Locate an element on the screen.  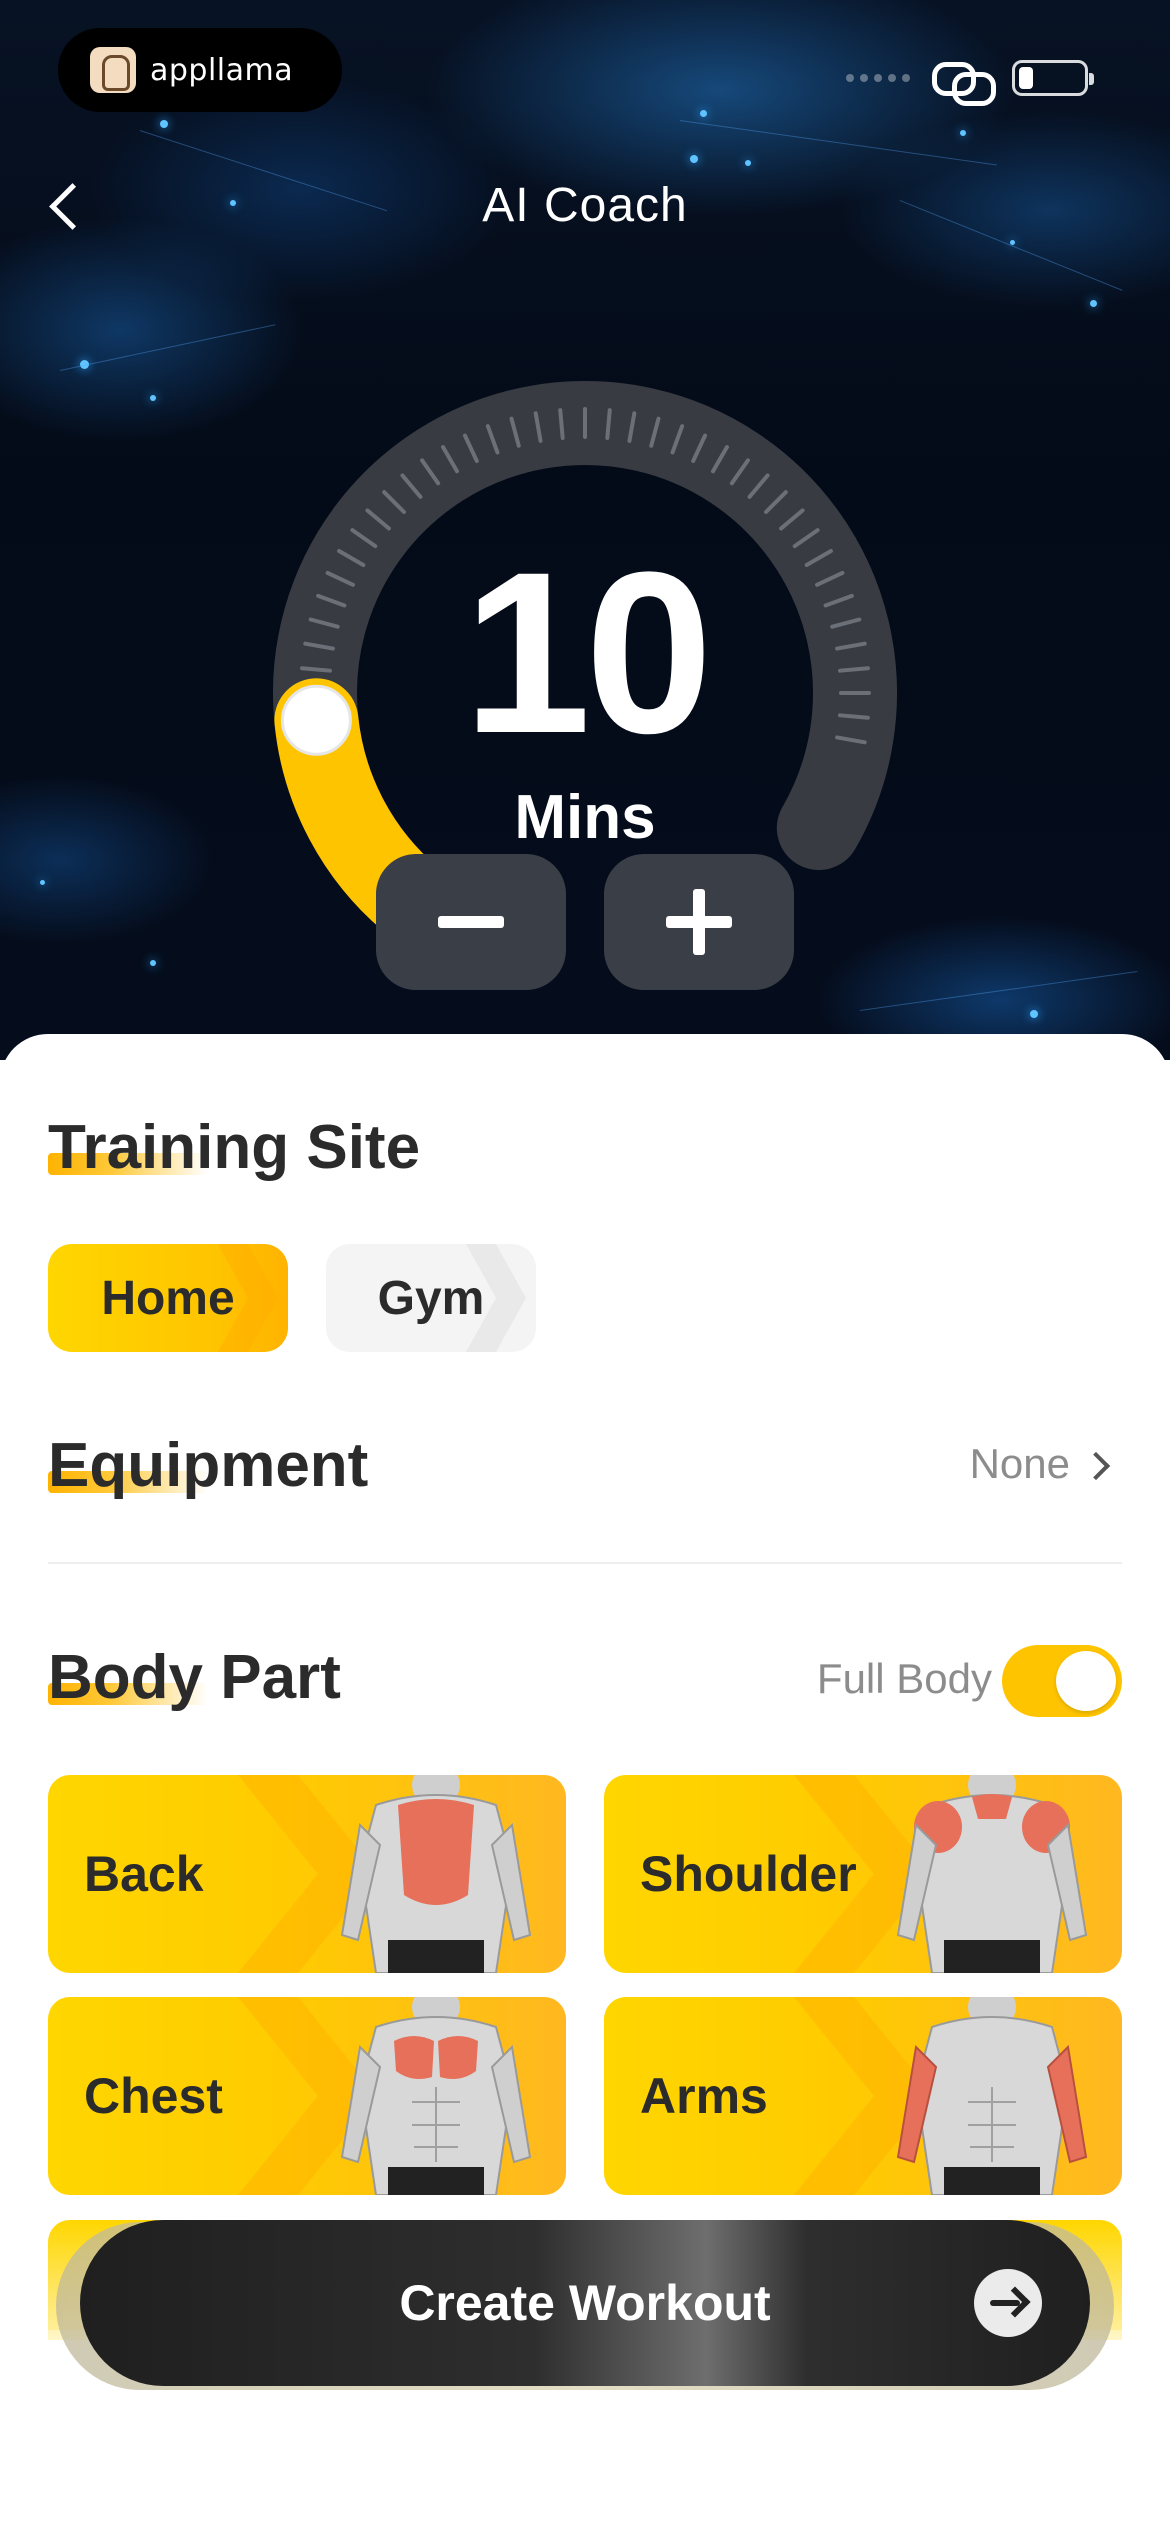
body-part-label: Back is located at coordinates (144, 1874).